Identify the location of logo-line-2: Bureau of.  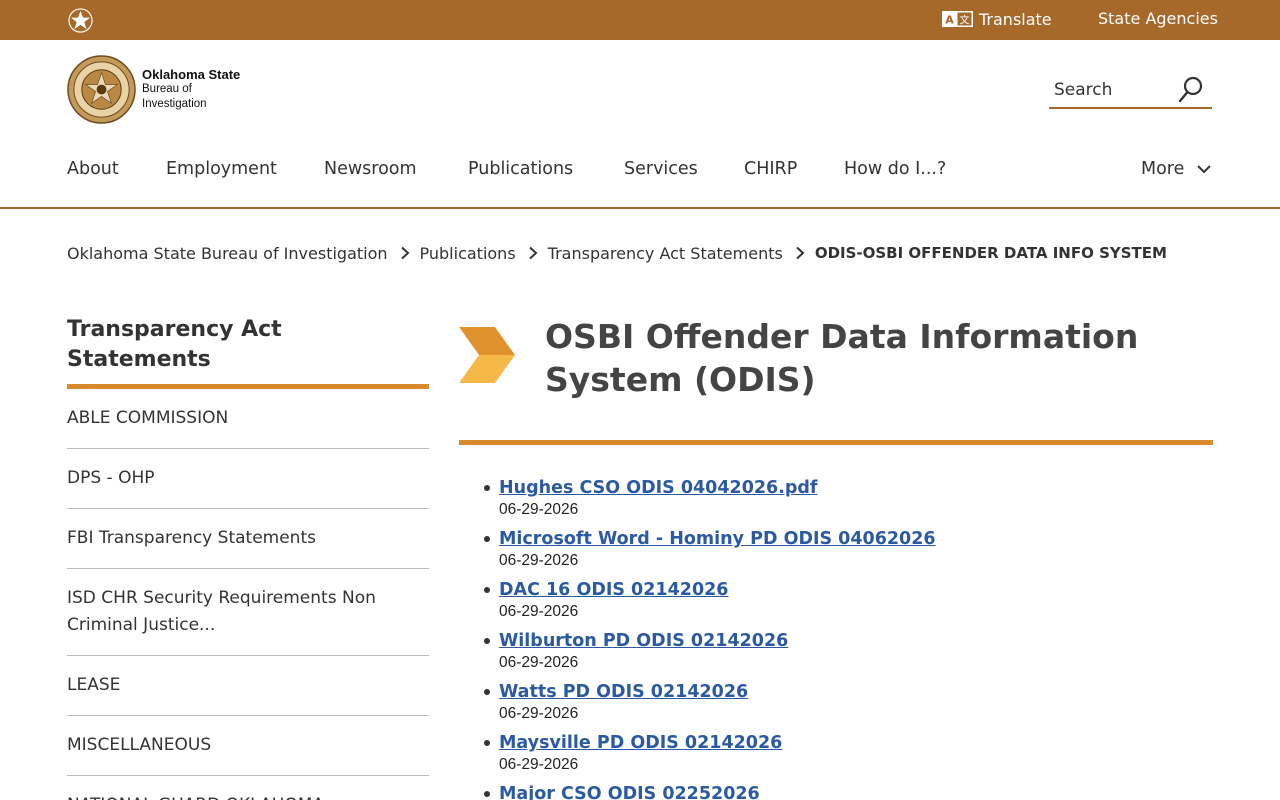
(167, 89).